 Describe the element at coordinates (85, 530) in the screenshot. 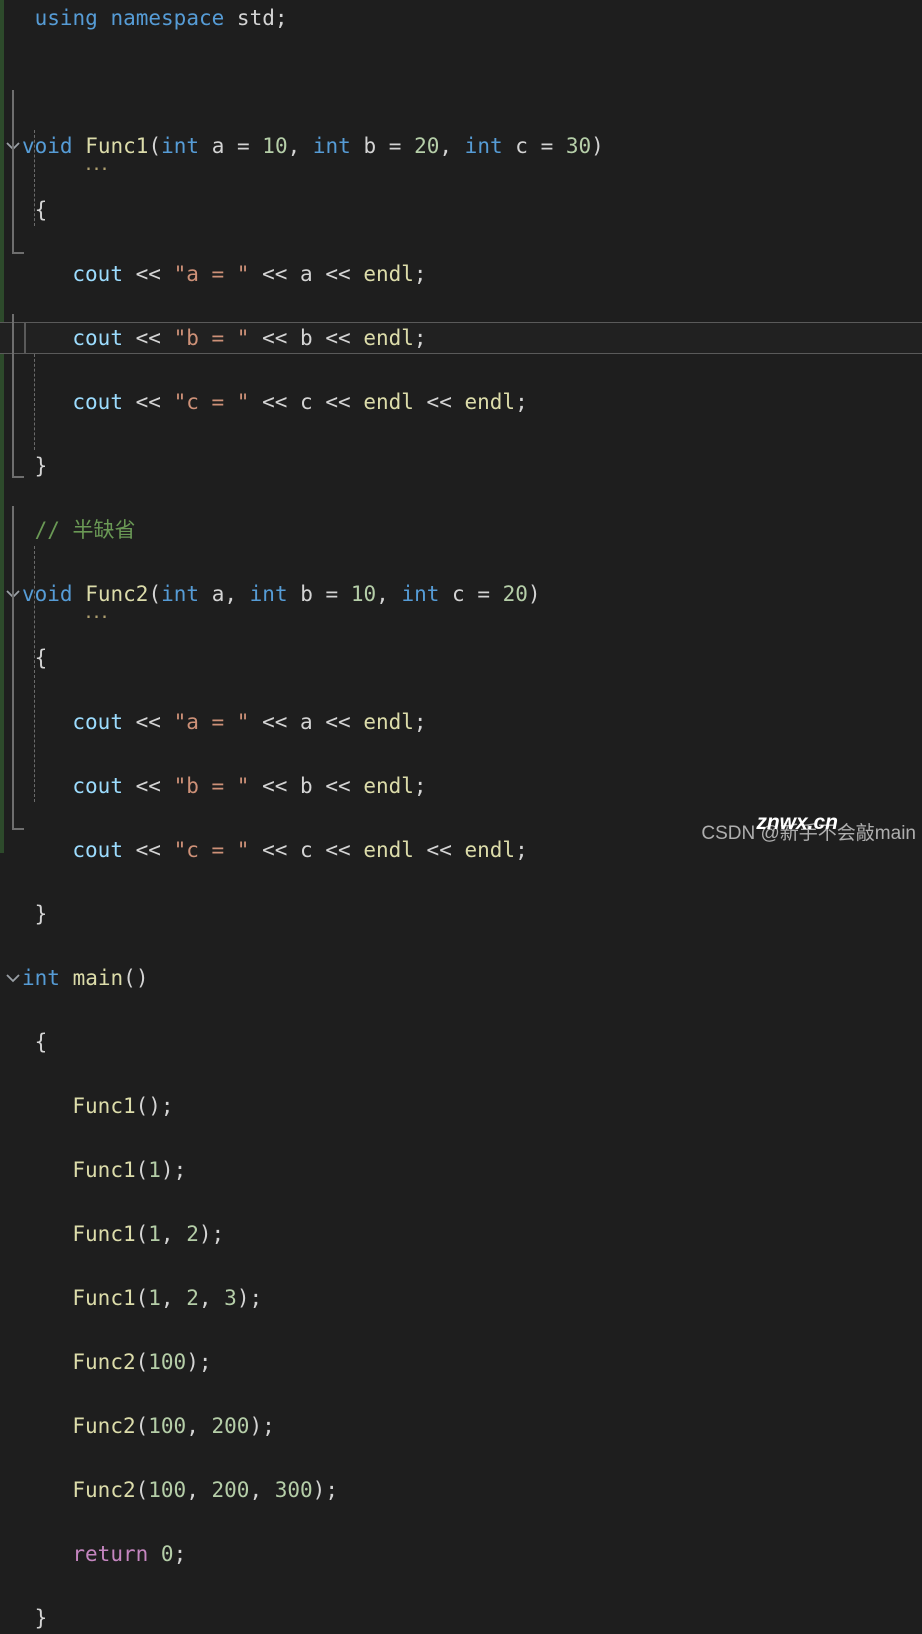

I see `code-line-text: // 半缺省` at that location.